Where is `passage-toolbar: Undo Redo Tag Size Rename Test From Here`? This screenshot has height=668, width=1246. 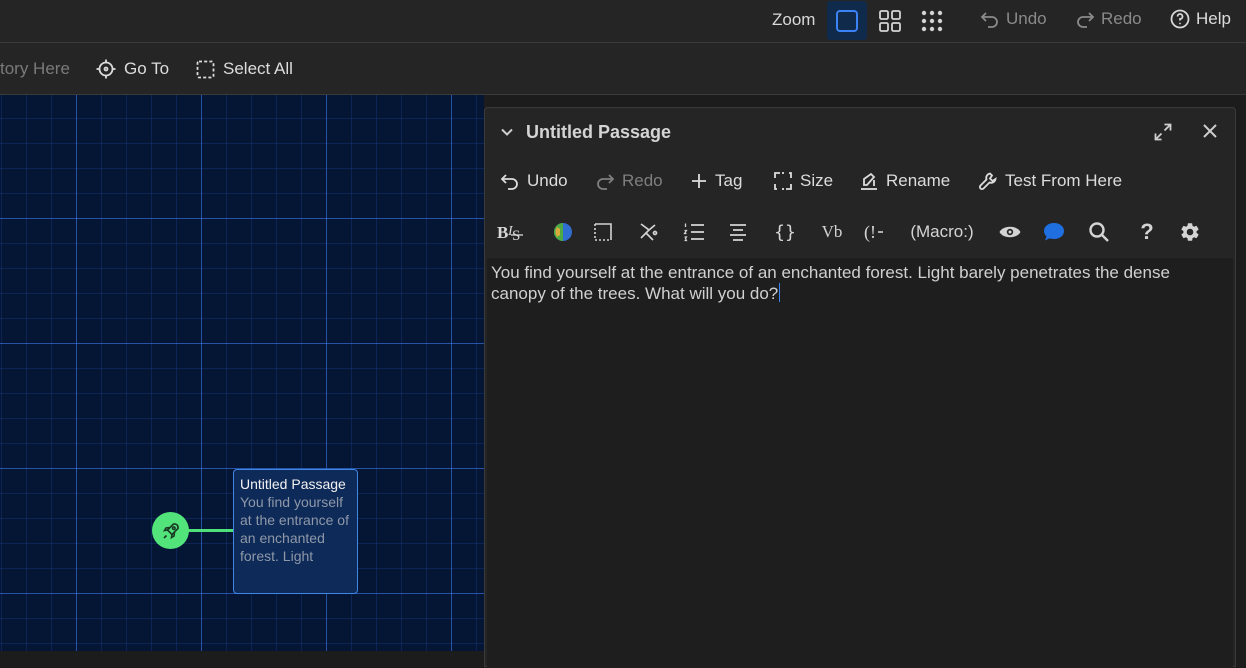 passage-toolbar: Undo Redo Tag Size Rename Test From Here is located at coordinates (860, 180).